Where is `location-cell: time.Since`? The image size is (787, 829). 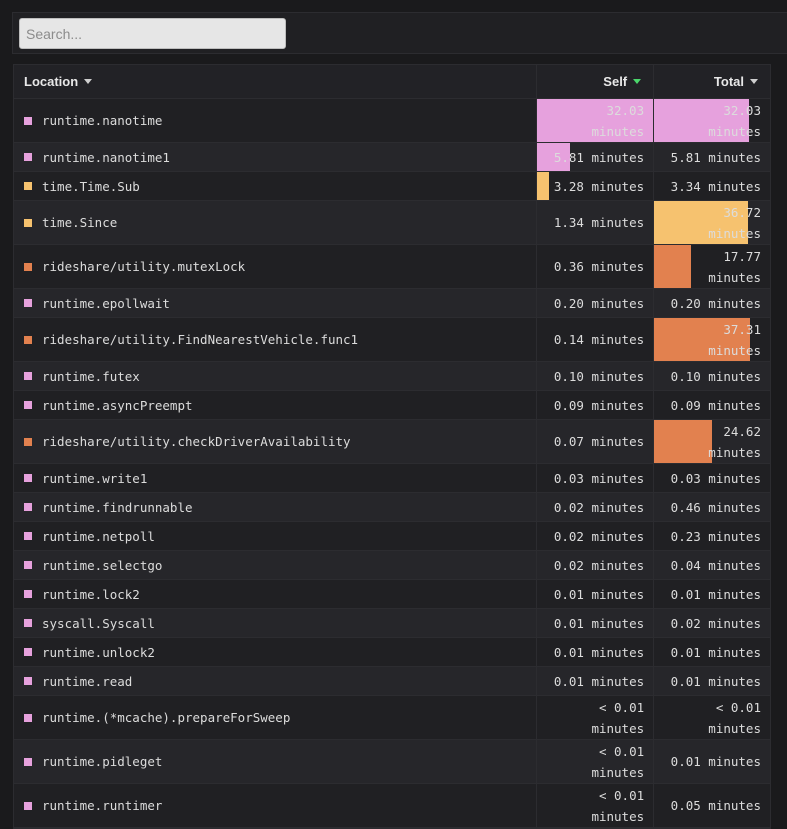 location-cell: time.Since is located at coordinates (275, 222).